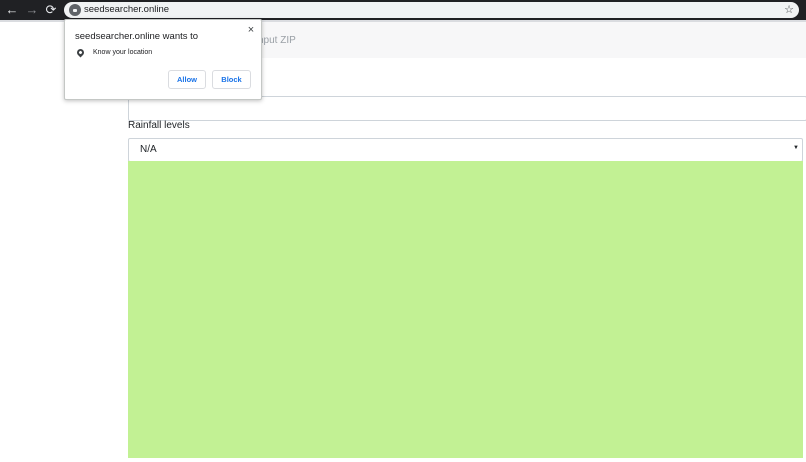 The image size is (806, 462). What do you see at coordinates (51, 10) in the screenshot?
I see `reload-icon: ⟳` at bounding box center [51, 10].